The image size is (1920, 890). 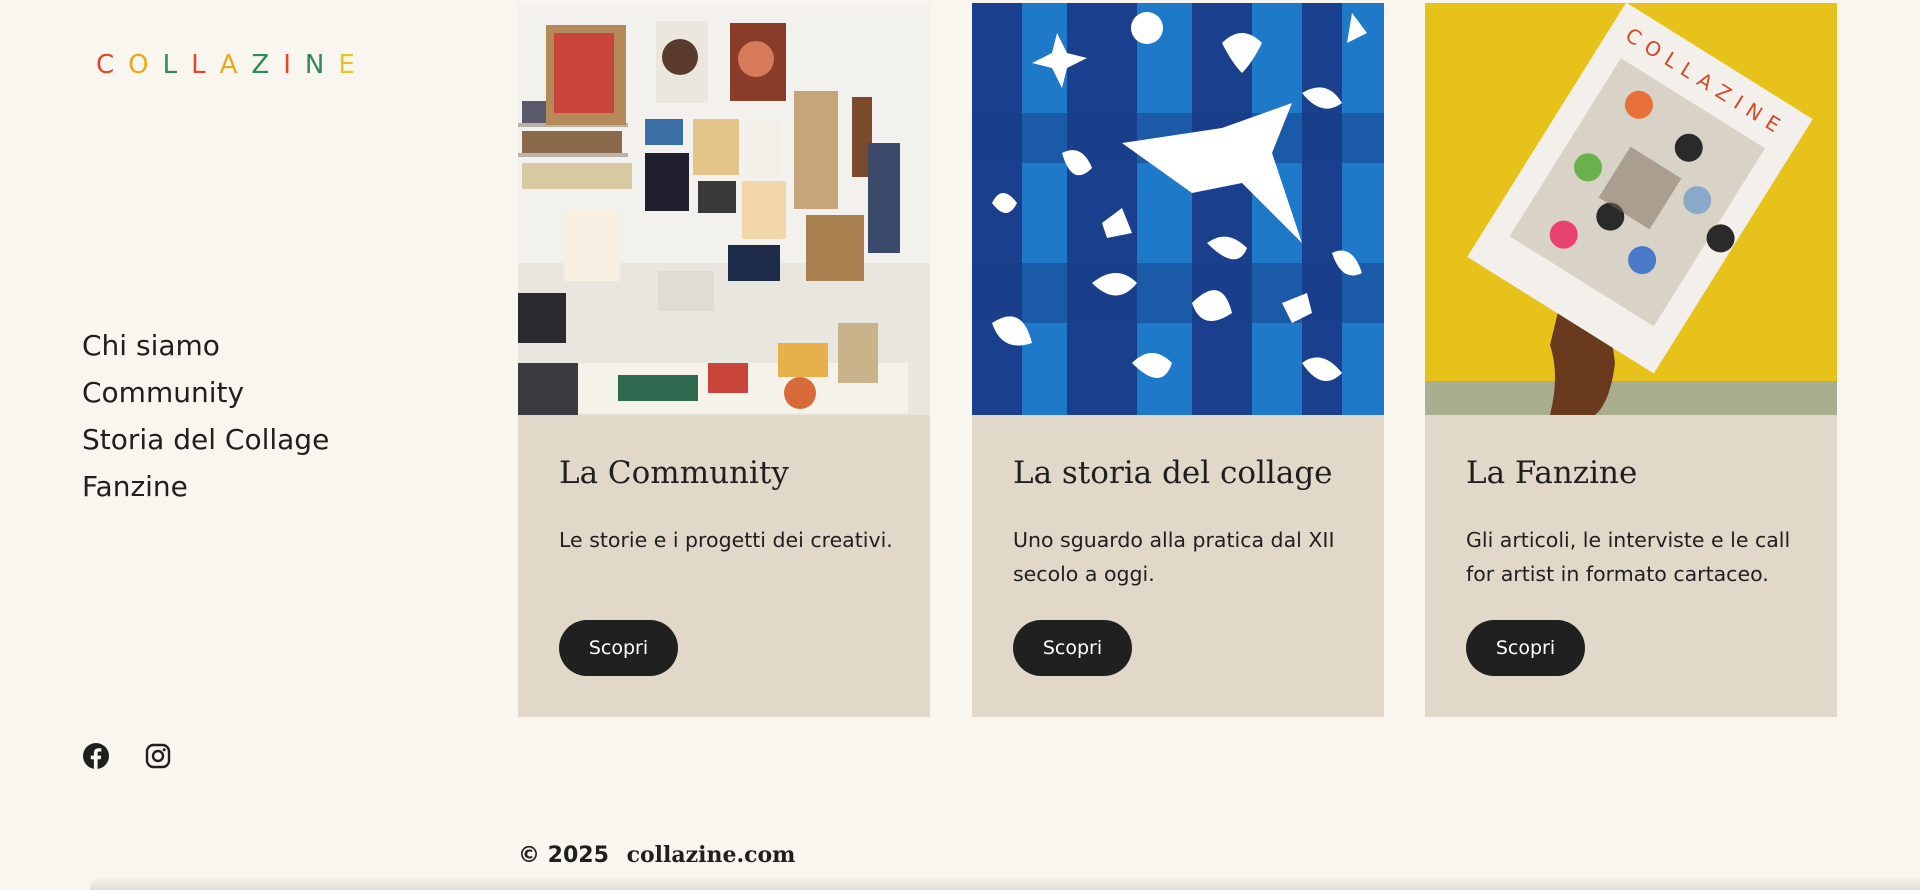 I want to click on site-logo: COLLAZINE, so click(x=232, y=65).